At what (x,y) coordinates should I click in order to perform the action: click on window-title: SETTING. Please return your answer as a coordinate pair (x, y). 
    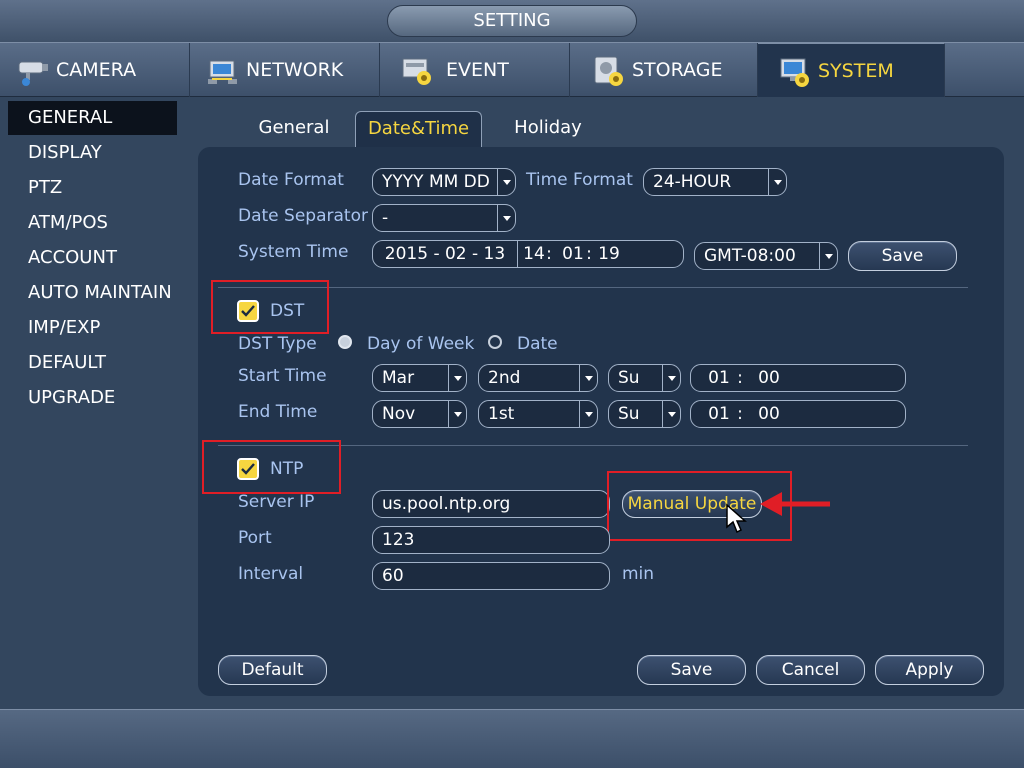
    Looking at the image, I should click on (512, 21).